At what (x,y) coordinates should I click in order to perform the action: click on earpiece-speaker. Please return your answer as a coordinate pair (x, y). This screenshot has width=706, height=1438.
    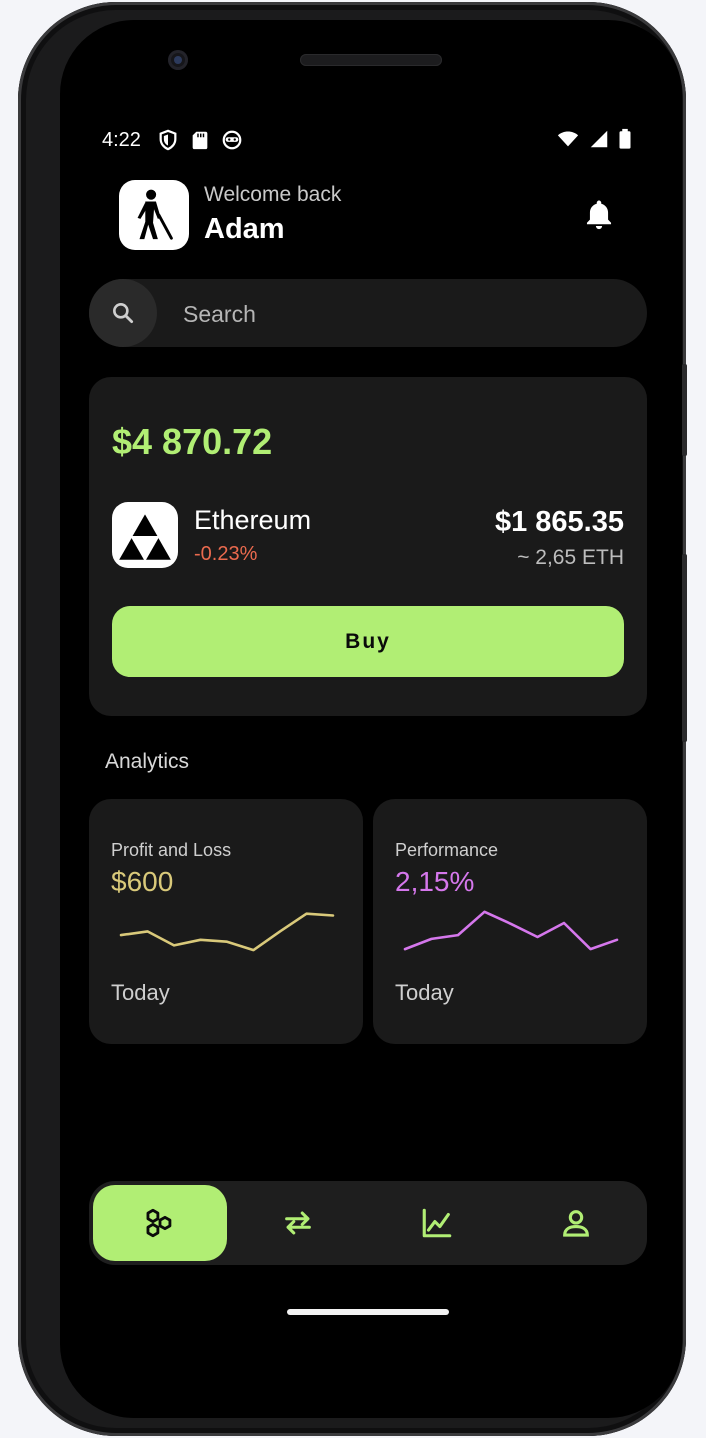
    Looking at the image, I should click on (371, 60).